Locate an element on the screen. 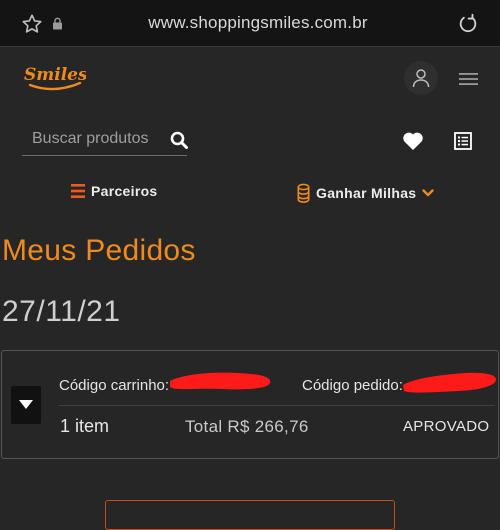 The height and width of the screenshot is (530, 500). search-input is located at coordinates (97, 139).